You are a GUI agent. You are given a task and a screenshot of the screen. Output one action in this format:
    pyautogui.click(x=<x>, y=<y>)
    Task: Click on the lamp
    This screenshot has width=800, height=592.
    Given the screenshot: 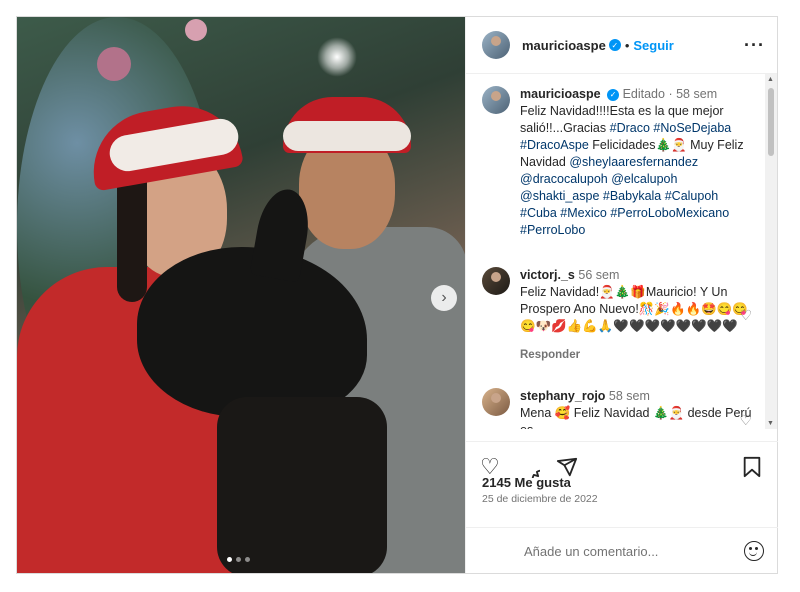 What is the action you would take?
    pyautogui.click(x=337, y=57)
    